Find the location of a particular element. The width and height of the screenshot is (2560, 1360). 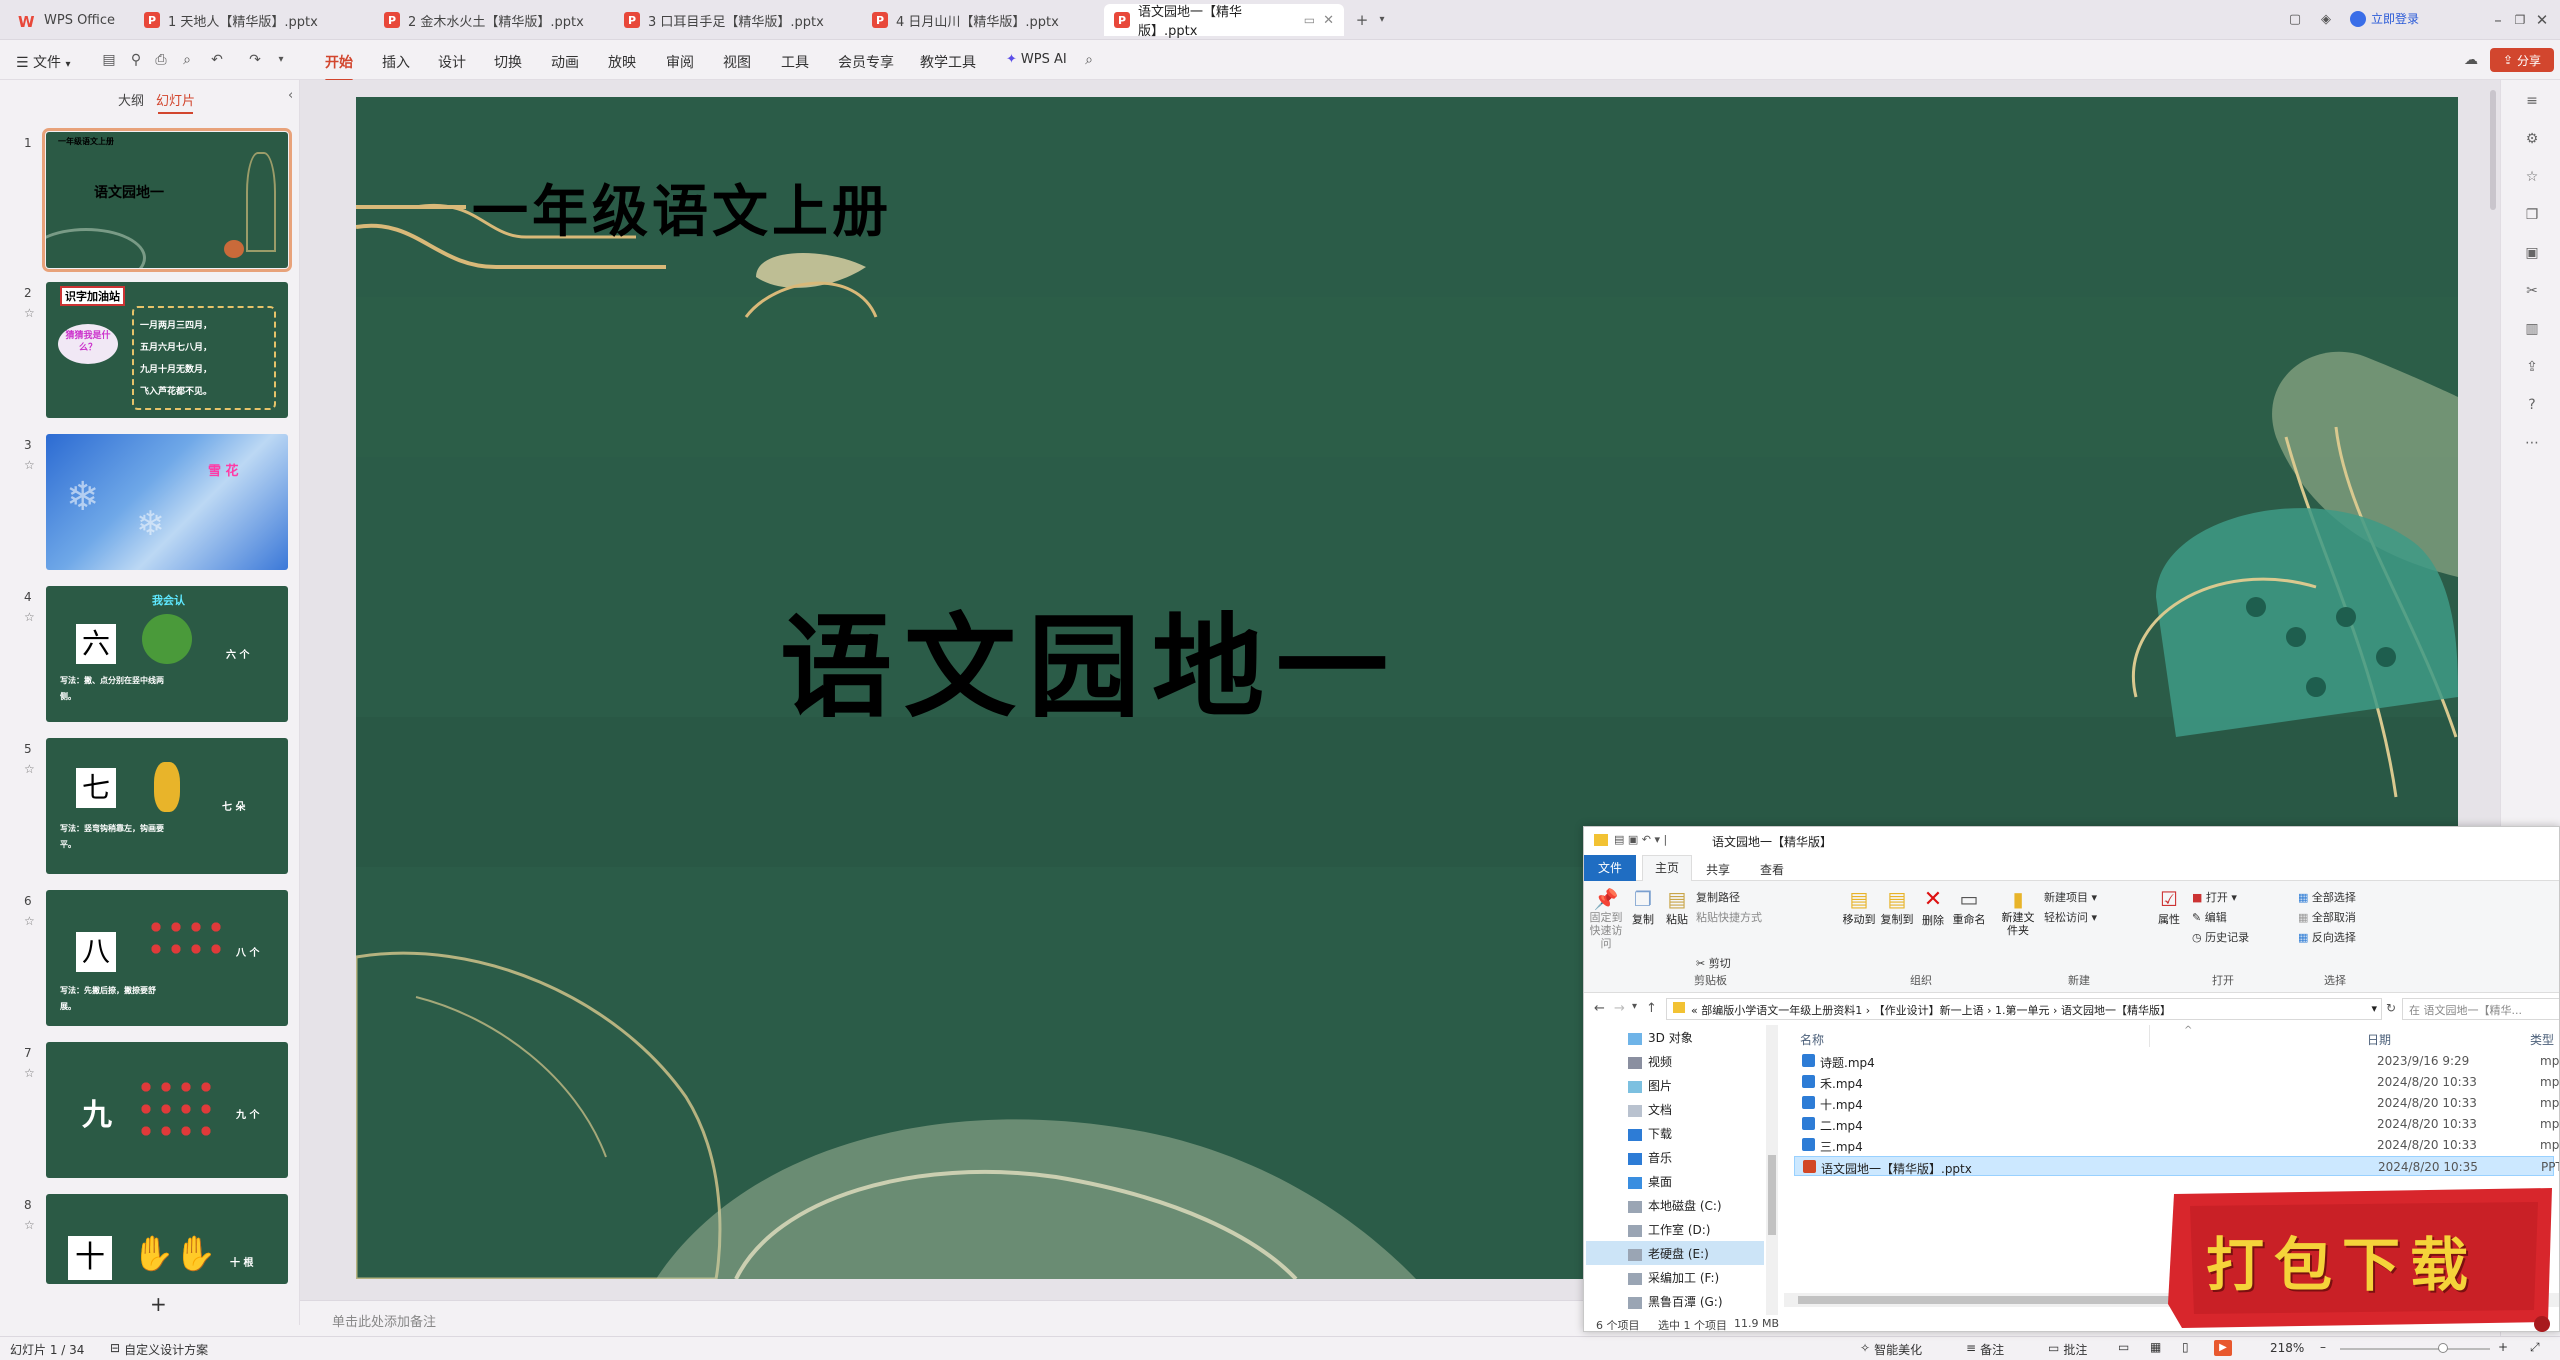

slide-thumbnail-7: 九 九 个 is located at coordinates (167, 1110).